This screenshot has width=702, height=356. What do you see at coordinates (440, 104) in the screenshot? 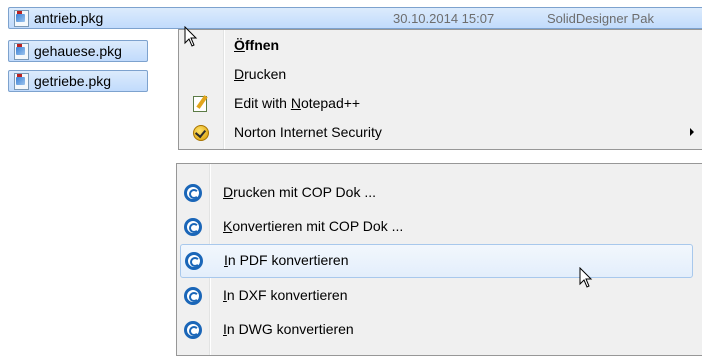
I see `menu-item-edit-notepad: Edit with Notepad++` at bounding box center [440, 104].